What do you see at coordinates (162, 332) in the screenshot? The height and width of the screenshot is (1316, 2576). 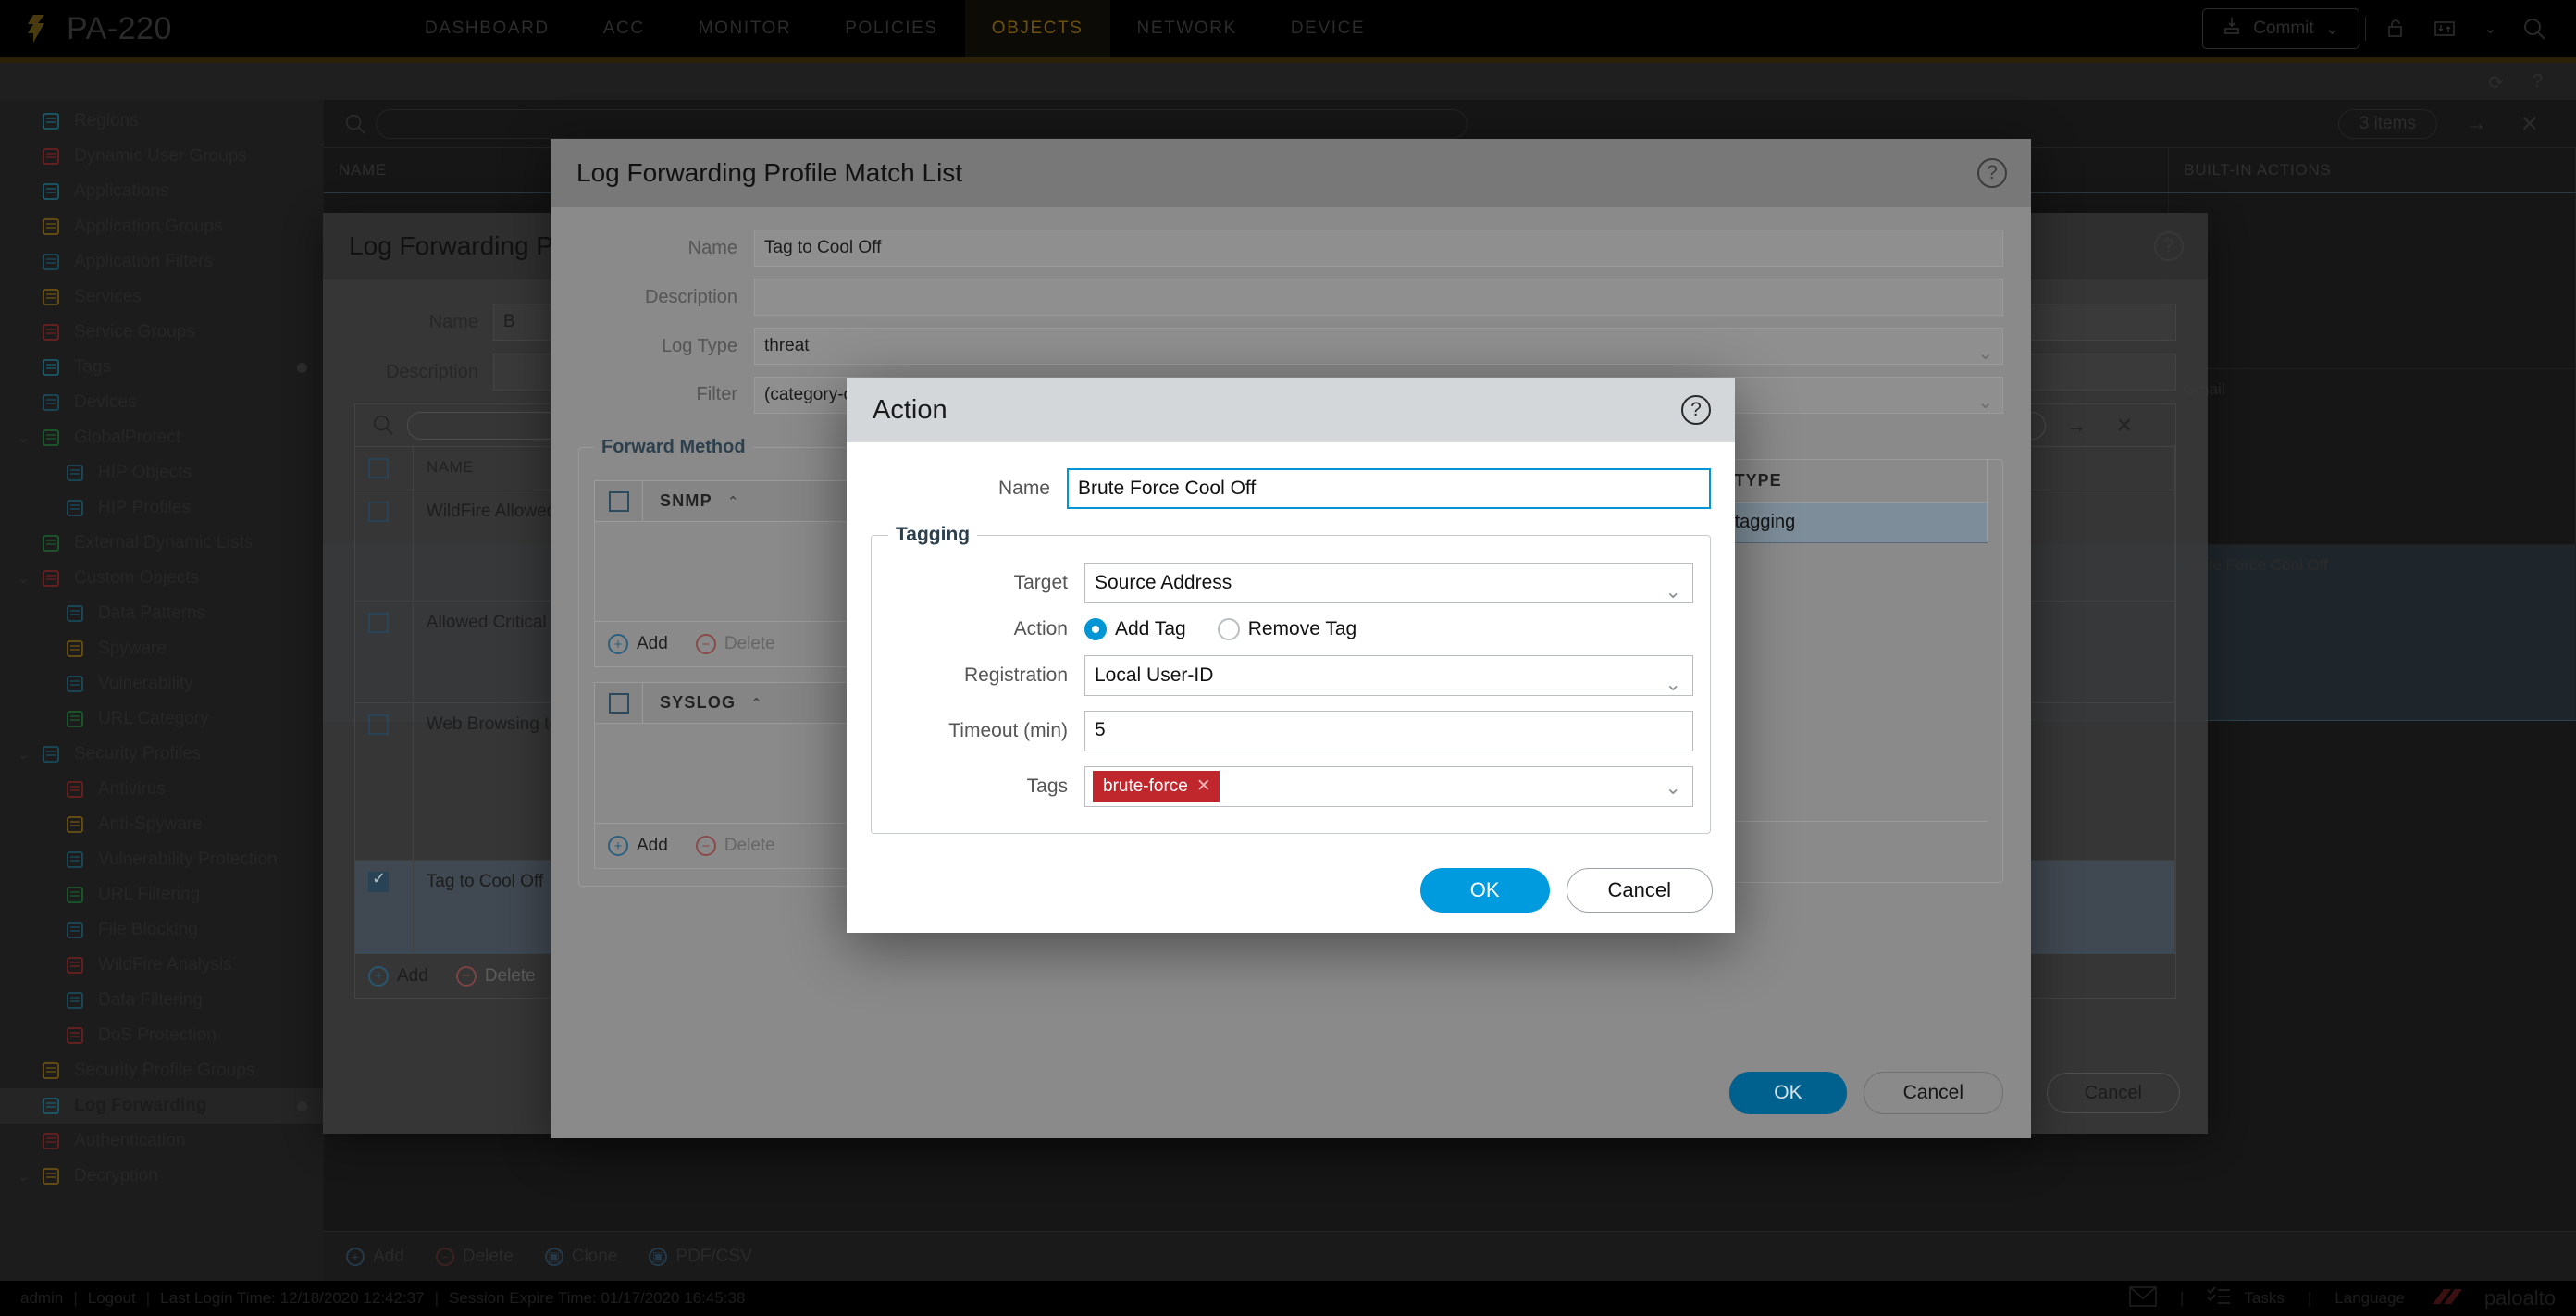 I see `sidebar-item-service-groups: Service Groups` at bounding box center [162, 332].